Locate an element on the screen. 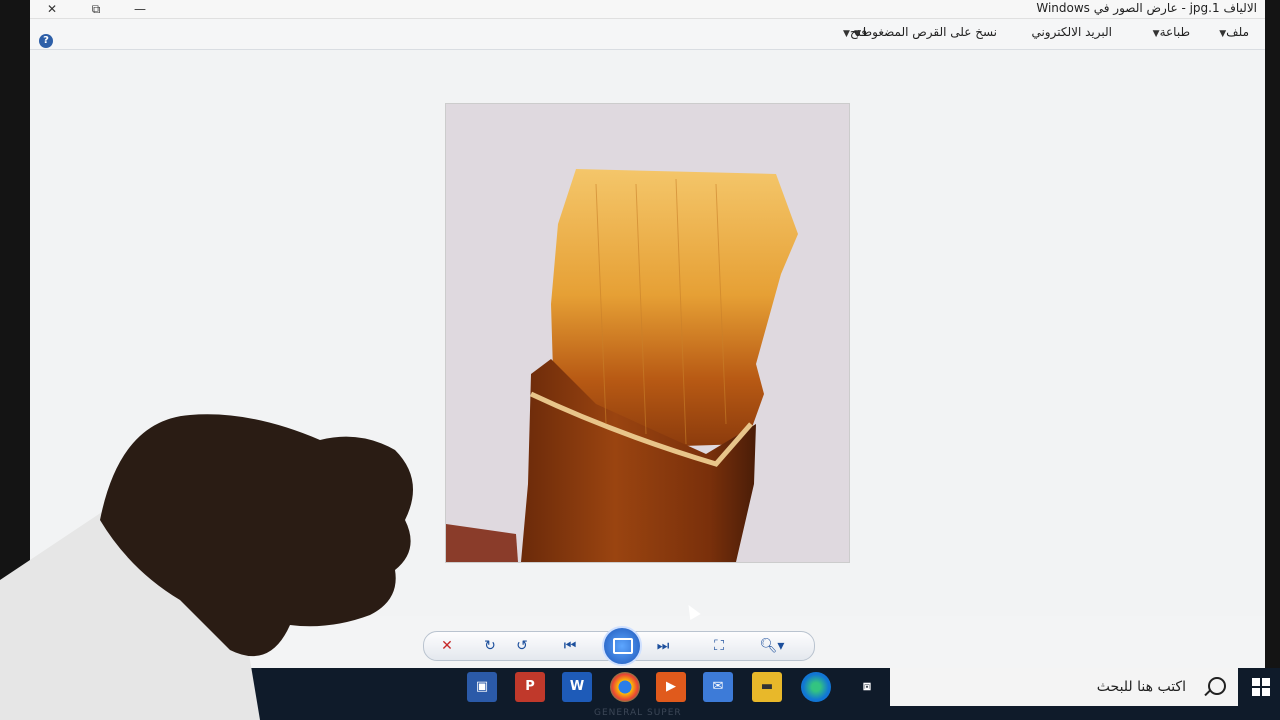  menu-file: ملف▼ is located at coordinates (1231, 32).